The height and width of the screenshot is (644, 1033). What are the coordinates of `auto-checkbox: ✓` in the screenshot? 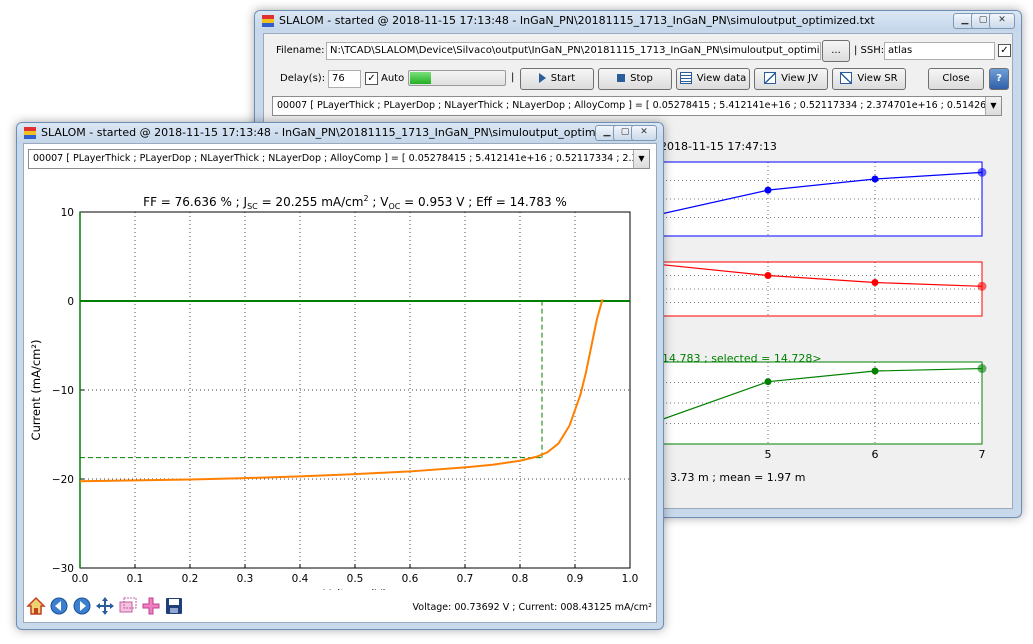 It's located at (371, 78).